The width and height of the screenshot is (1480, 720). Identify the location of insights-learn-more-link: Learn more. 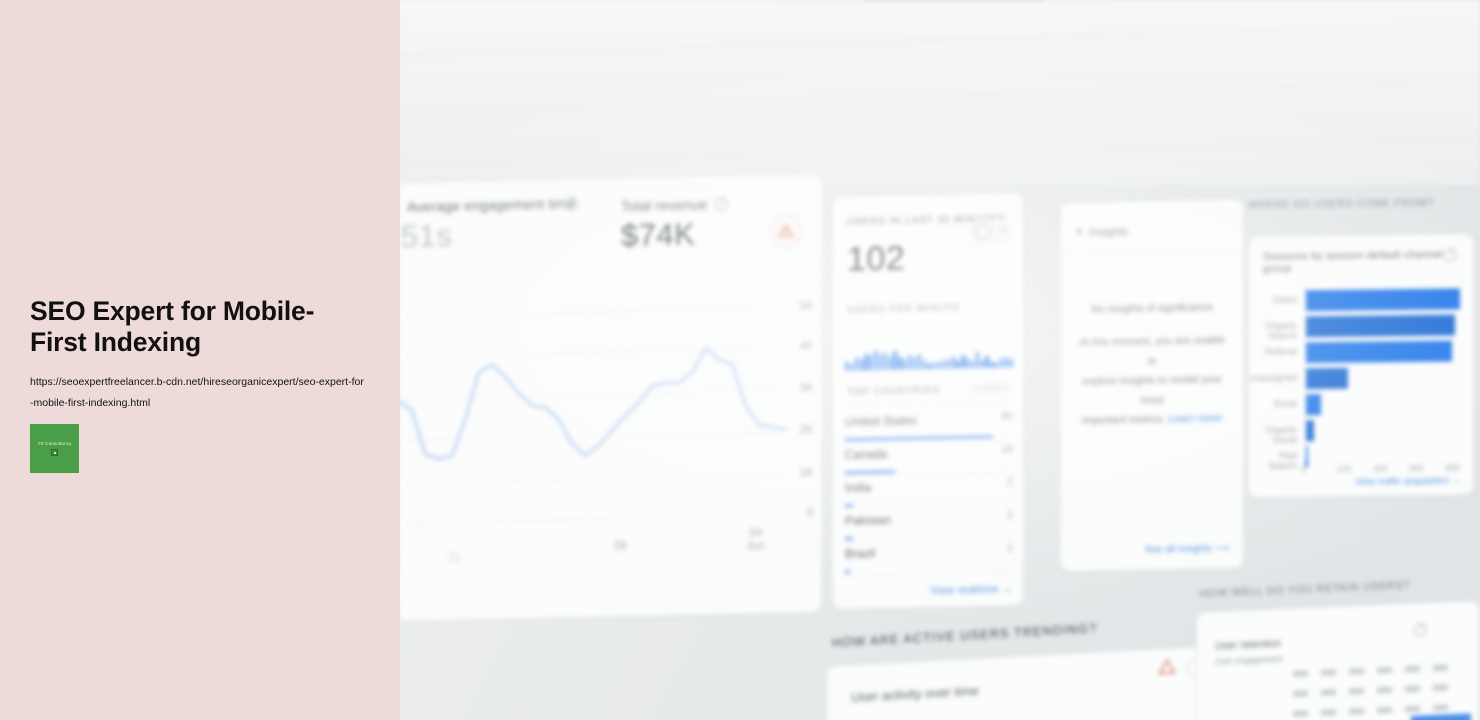
(1195, 418).